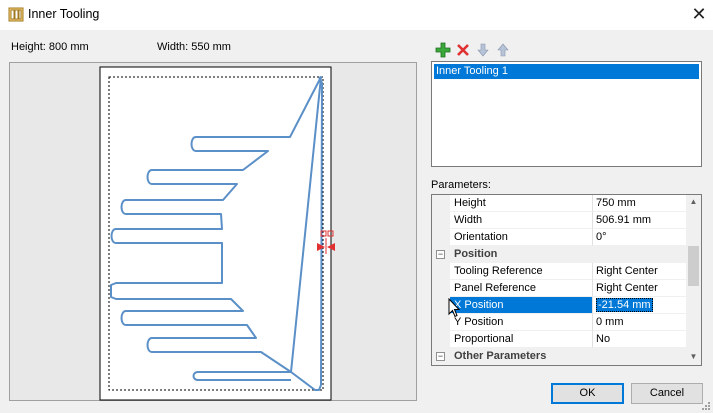  What do you see at coordinates (521, 220) in the screenshot?
I see `param-name: Width` at bounding box center [521, 220].